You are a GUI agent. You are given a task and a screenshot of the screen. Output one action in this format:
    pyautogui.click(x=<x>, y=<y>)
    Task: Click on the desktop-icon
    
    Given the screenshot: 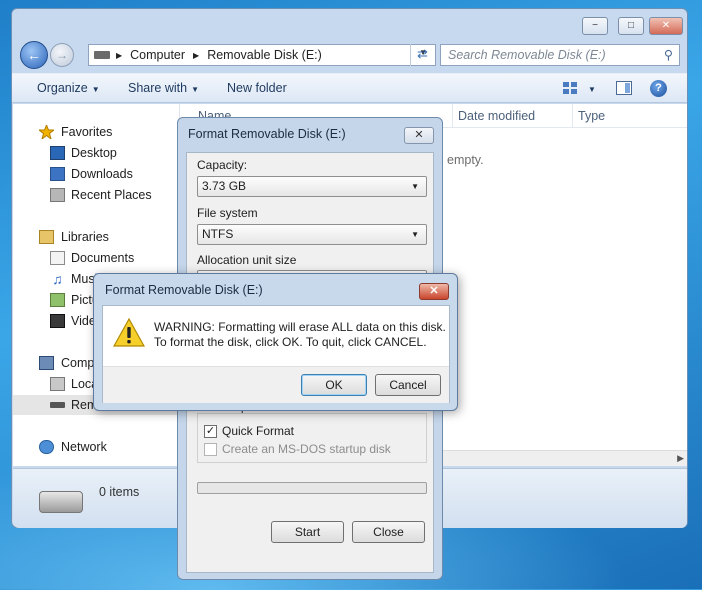 What is the action you would take?
    pyautogui.click(x=57, y=153)
    